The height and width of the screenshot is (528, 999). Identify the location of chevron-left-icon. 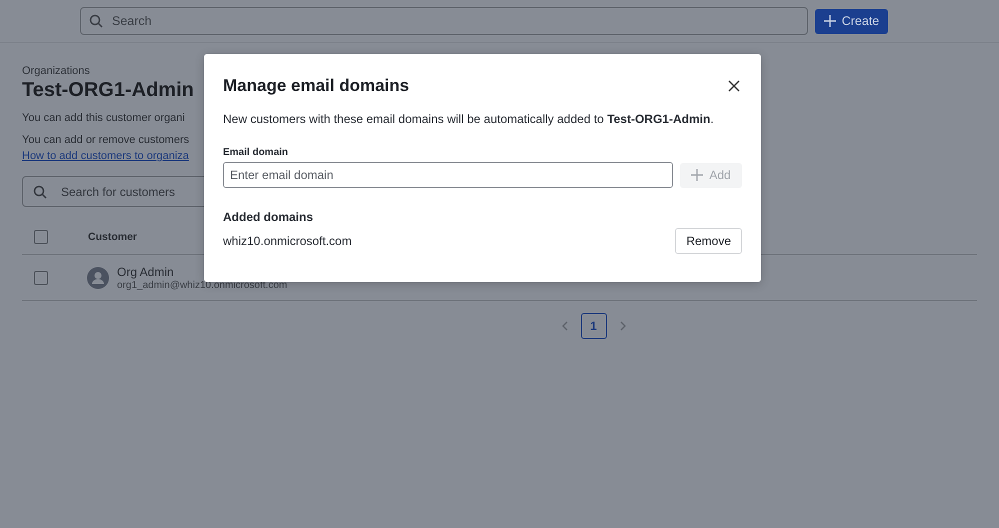
(564, 326).